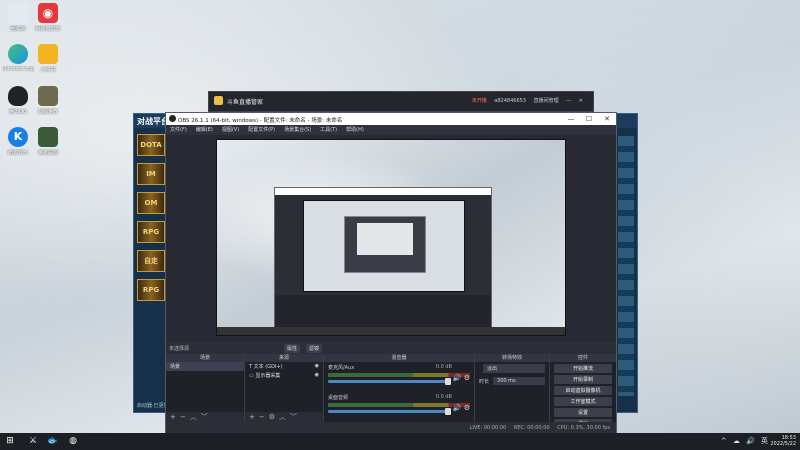 This screenshot has height=450, width=800. What do you see at coordinates (519, 381) in the screenshot?
I see `duration-input: 300 ms` at bounding box center [519, 381].